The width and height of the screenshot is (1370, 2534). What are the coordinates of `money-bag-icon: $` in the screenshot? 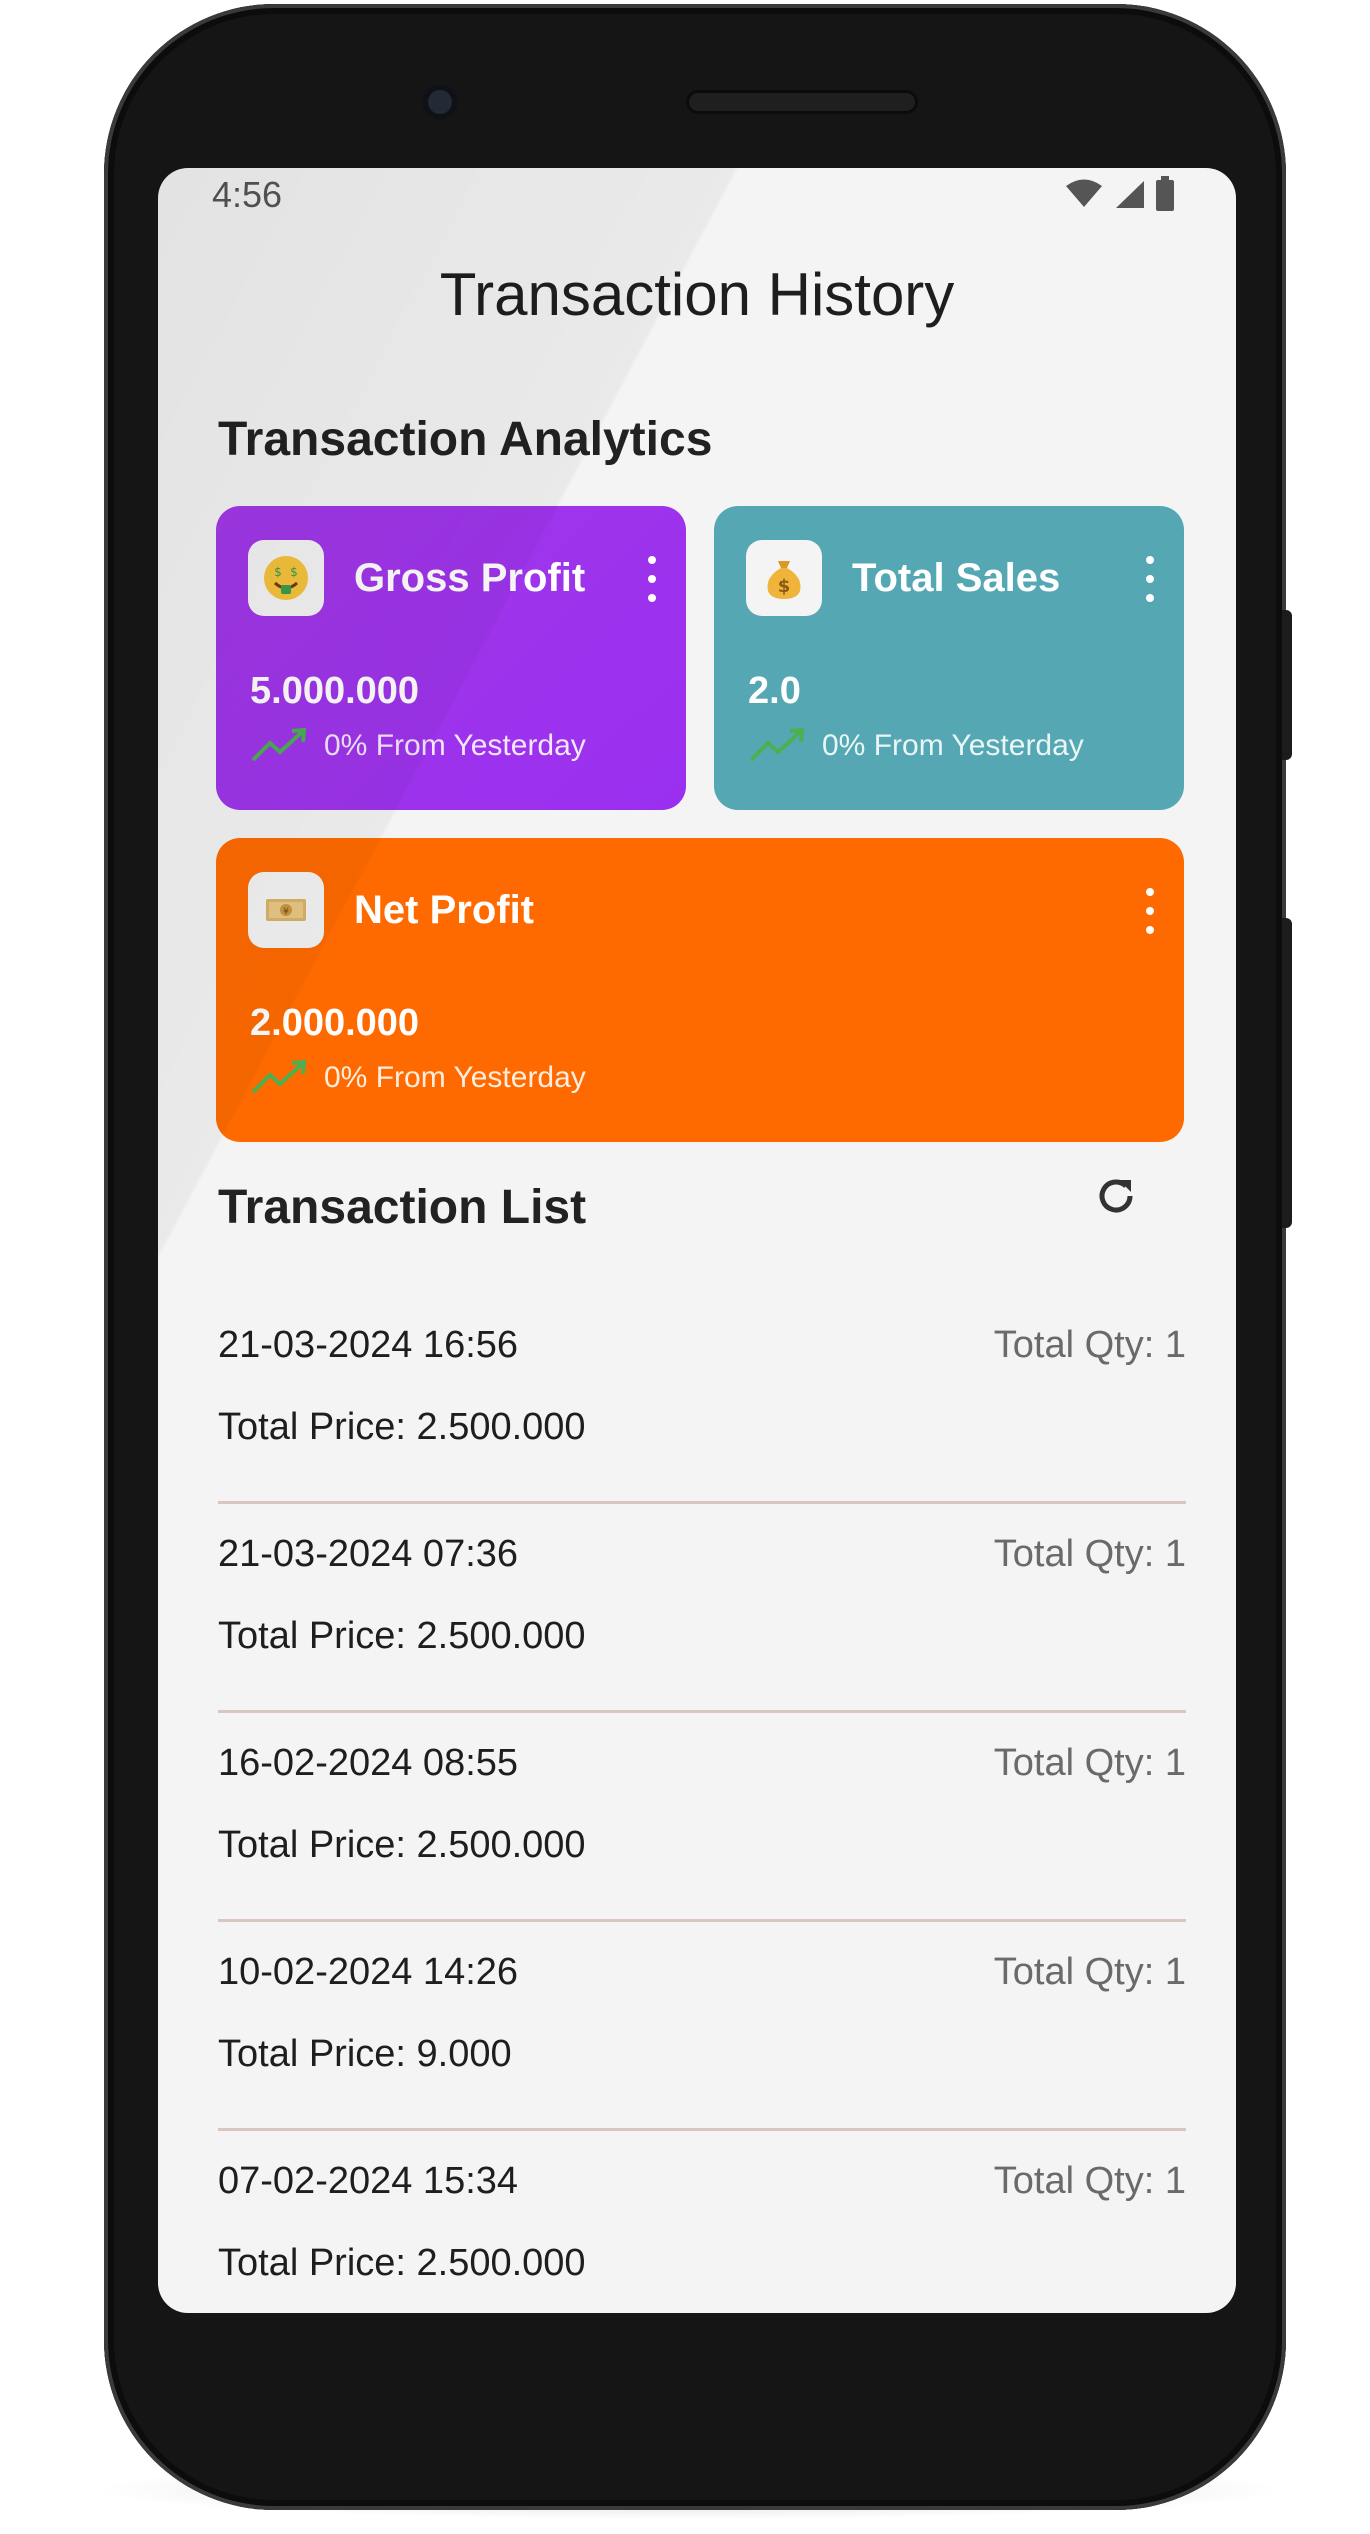 It's located at (784, 578).